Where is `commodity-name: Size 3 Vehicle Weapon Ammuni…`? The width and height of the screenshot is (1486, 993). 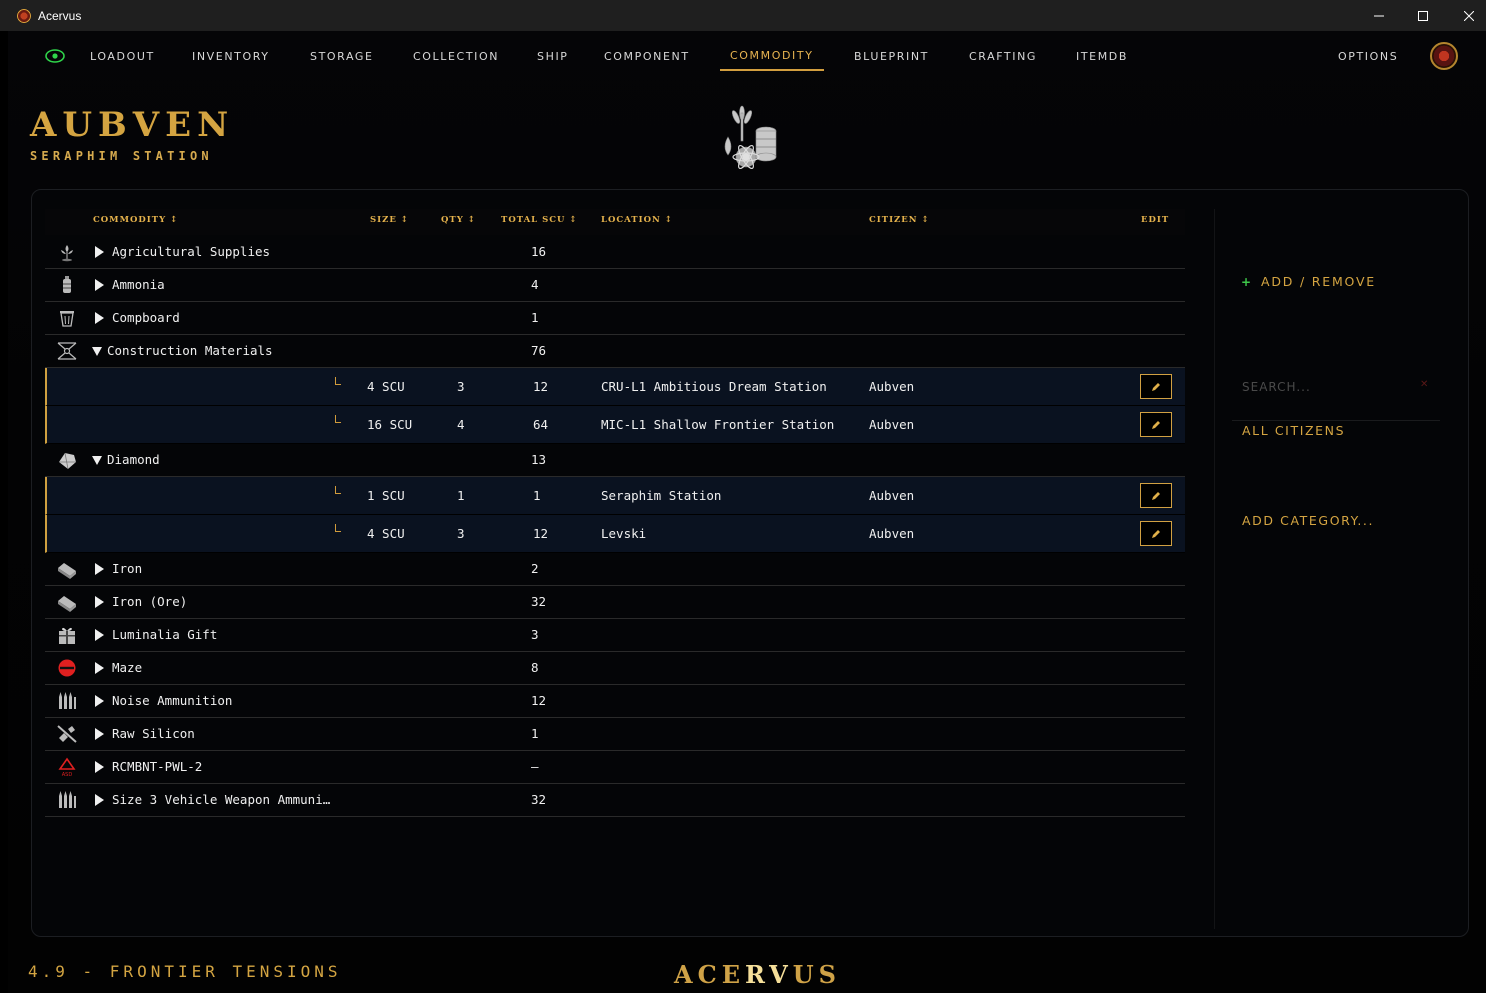 commodity-name: Size 3 Vehicle Weapon Ammuni… is located at coordinates (221, 799).